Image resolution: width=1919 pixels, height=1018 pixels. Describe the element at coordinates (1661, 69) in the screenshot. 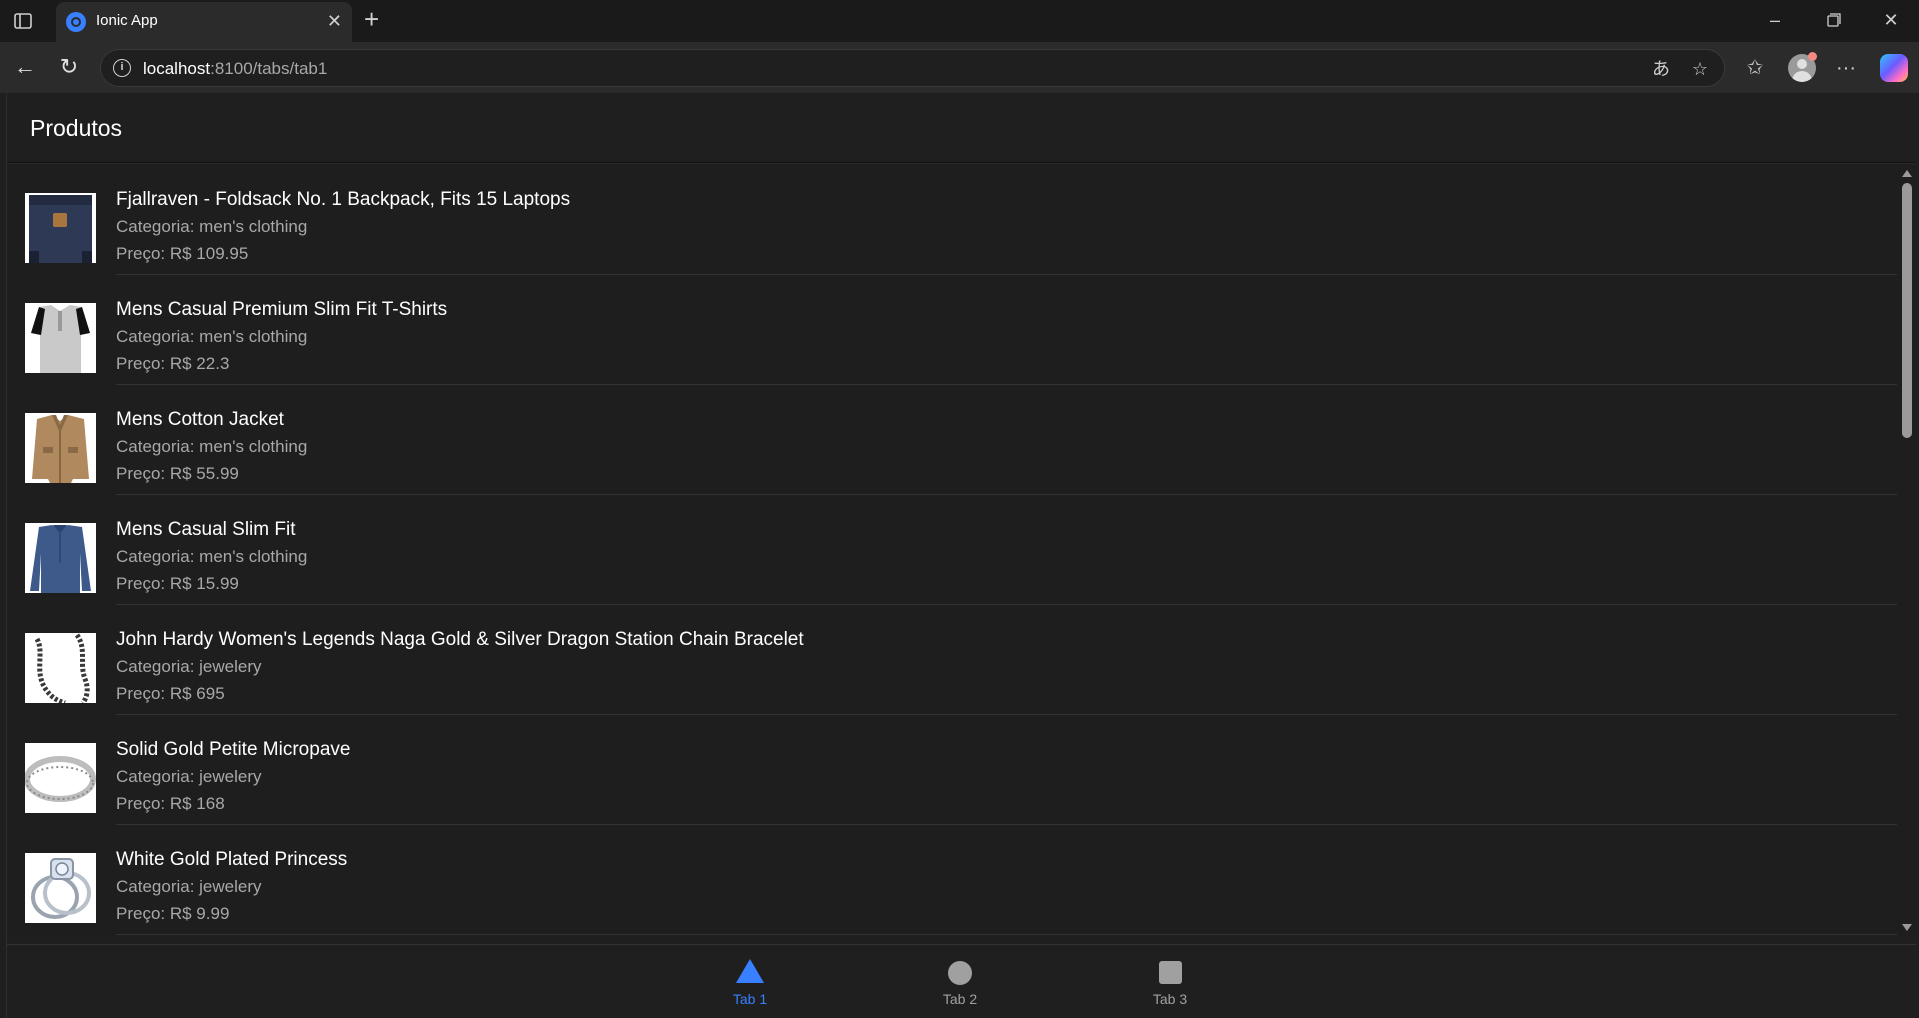

I see `translate-icon: あ` at that location.